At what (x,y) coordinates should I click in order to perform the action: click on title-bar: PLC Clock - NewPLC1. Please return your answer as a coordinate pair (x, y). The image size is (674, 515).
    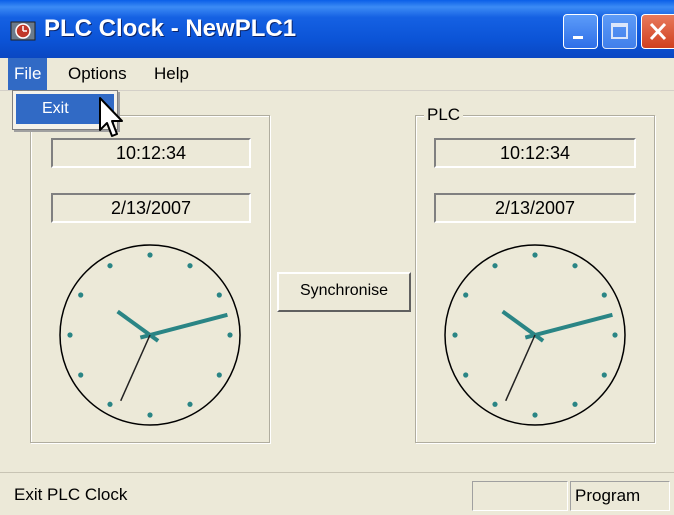
    Looking at the image, I should click on (337, 29).